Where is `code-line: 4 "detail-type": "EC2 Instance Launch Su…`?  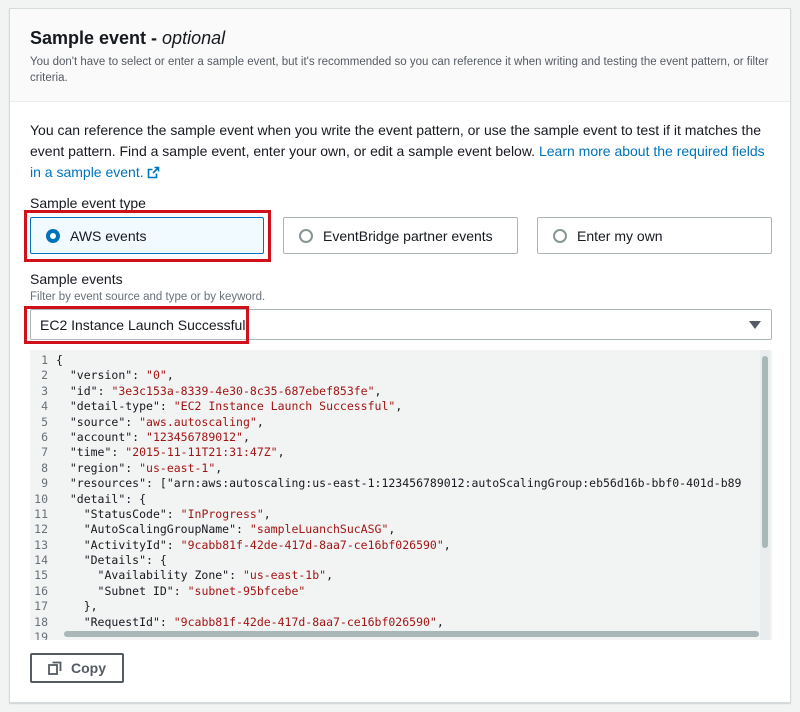
code-line: 4 "detail-type": "EC2 Instance Launch Su… is located at coordinates (395, 406).